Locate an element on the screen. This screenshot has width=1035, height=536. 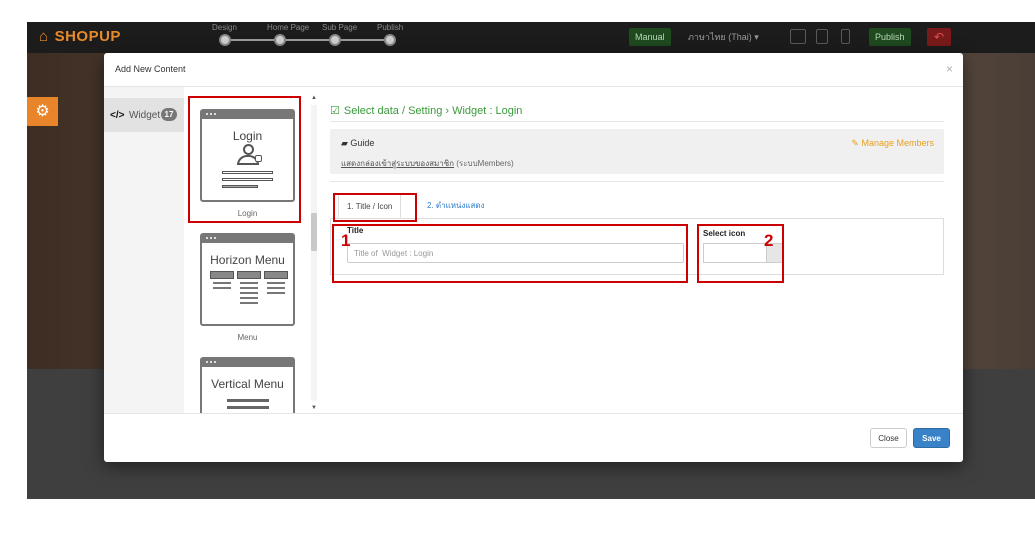
scroll-down-icon: ▼ is located at coordinates (314, 409).